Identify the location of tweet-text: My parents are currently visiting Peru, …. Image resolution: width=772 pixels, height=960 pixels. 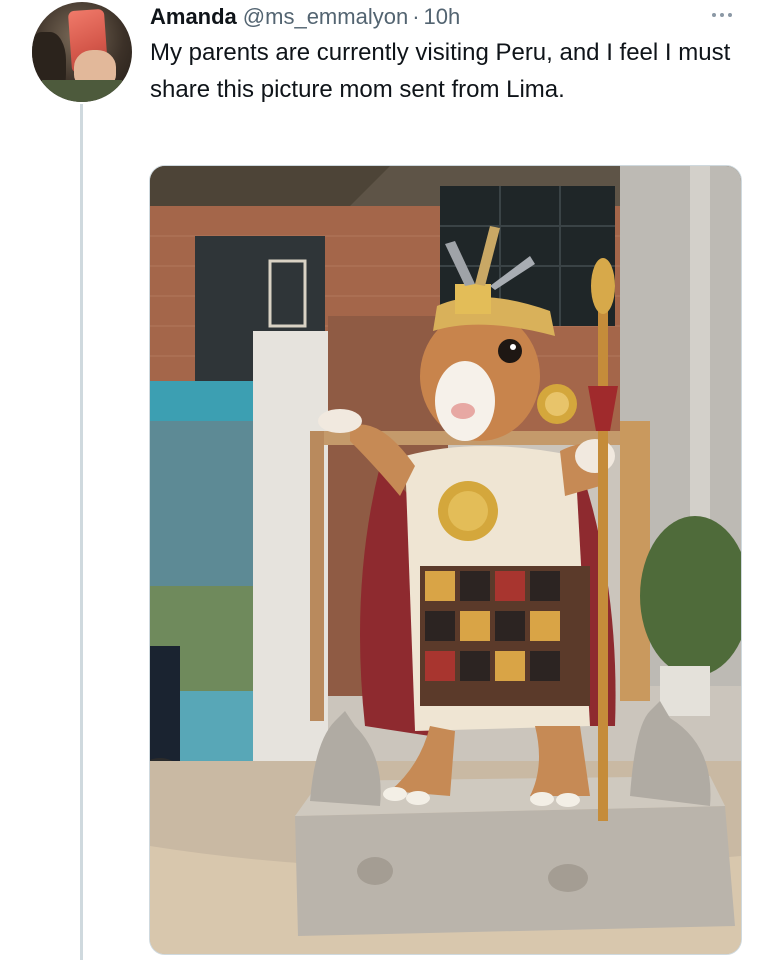
(440, 71).